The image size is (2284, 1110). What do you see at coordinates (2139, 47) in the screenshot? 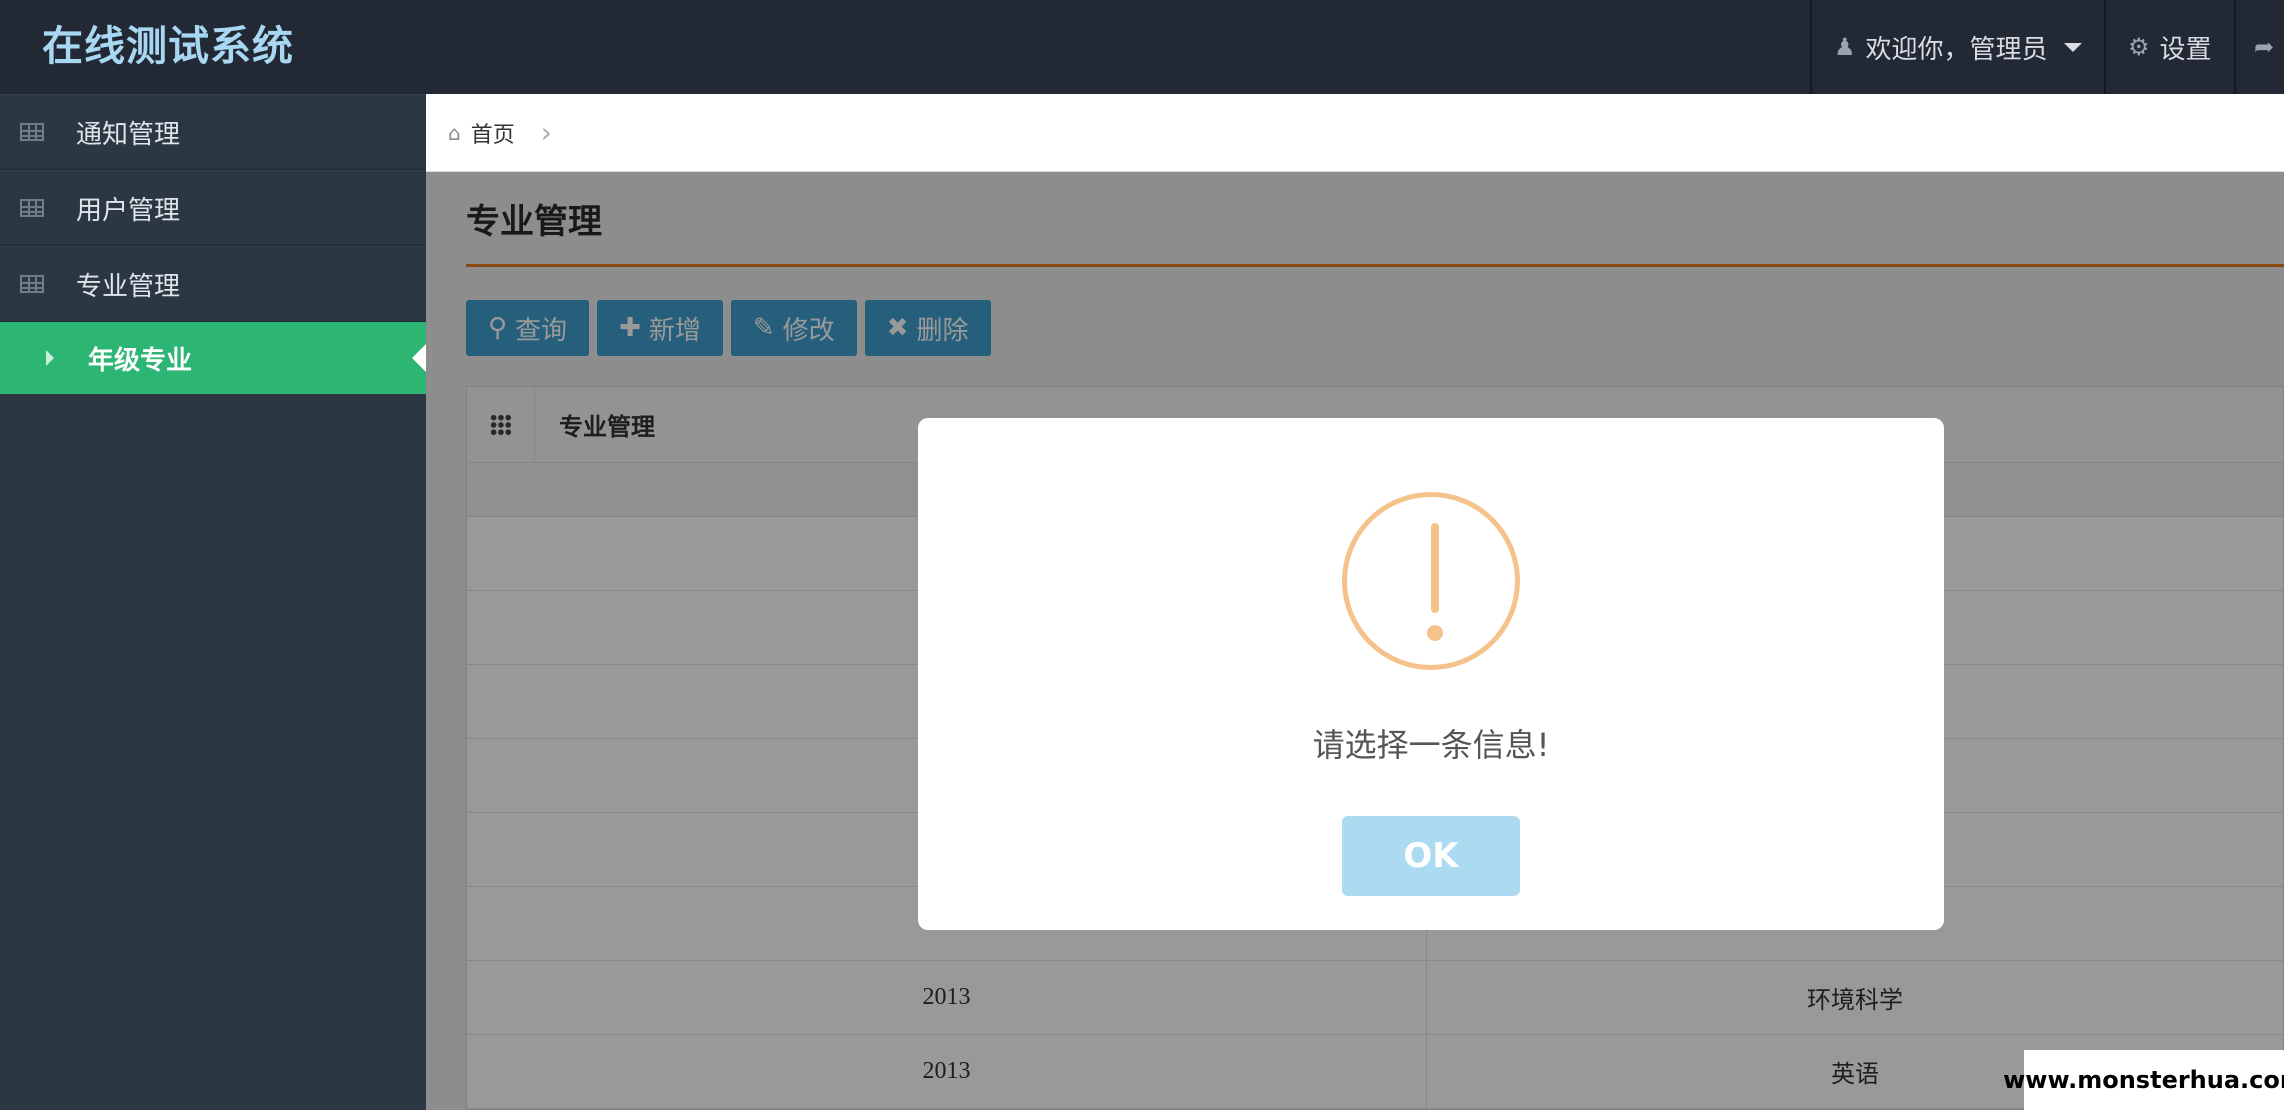
I see `gear-icon: ⚙` at bounding box center [2139, 47].